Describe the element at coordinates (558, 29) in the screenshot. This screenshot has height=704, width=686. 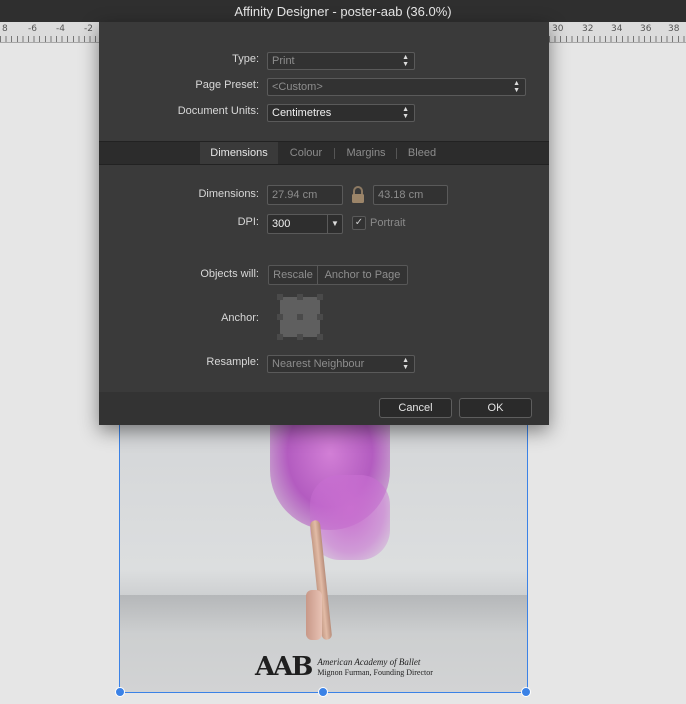
I see `ruler-label: 30` at that location.